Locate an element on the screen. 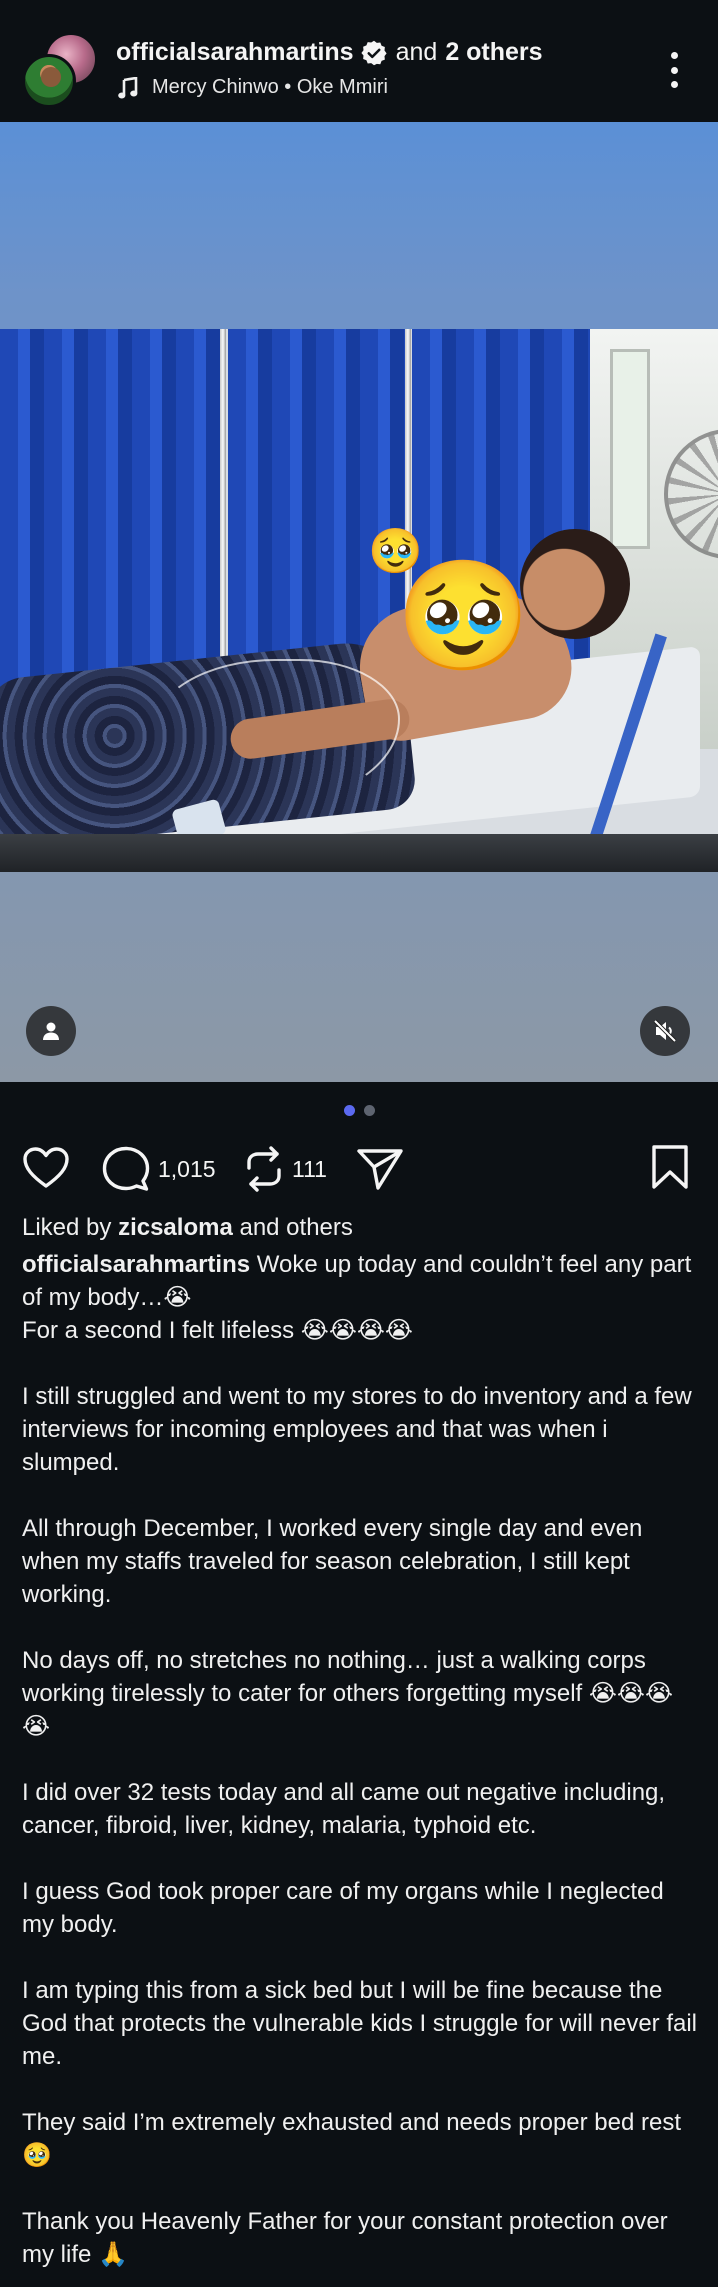  author-avatar is located at coordinates (49, 81).